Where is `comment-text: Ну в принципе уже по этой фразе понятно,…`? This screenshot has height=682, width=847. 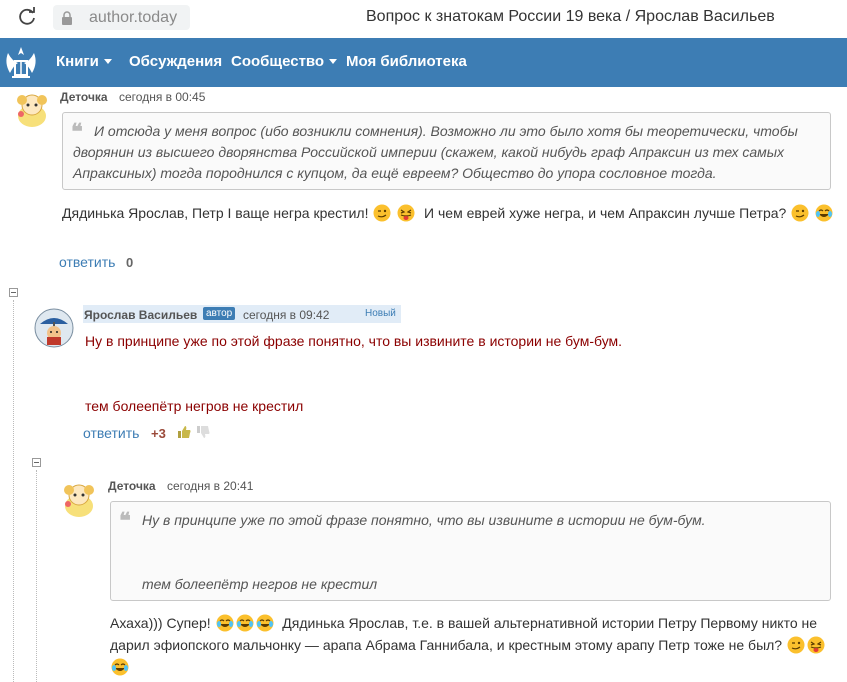 comment-text: Ну в принципе уже по этой фразе понятно,… is located at coordinates (354, 341).